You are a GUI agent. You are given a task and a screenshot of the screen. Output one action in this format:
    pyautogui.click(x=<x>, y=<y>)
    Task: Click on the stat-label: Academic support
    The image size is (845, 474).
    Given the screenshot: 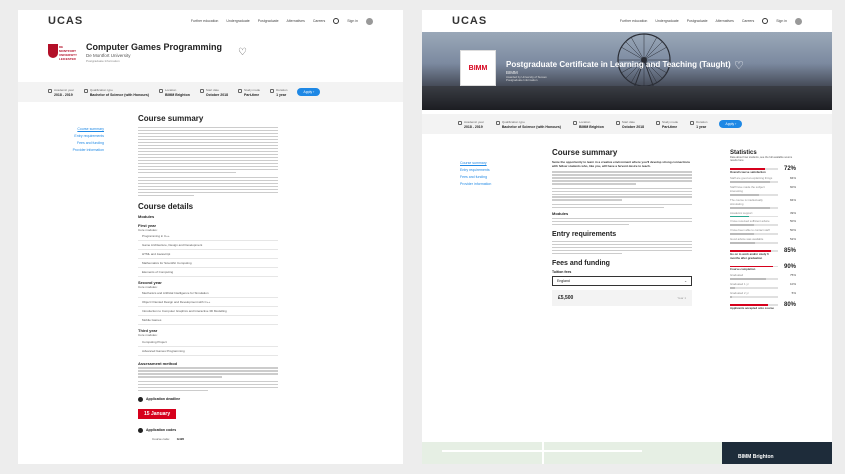 What is the action you would take?
    pyautogui.click(x=741, y=212)
    